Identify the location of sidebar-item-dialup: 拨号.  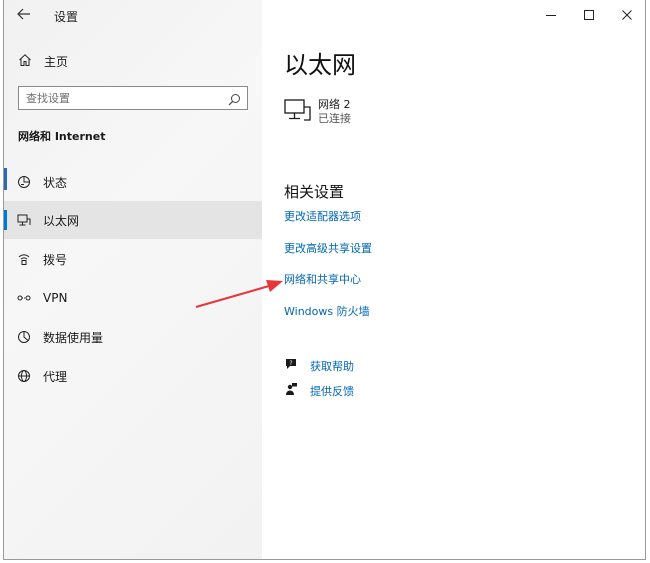
(133, 259).